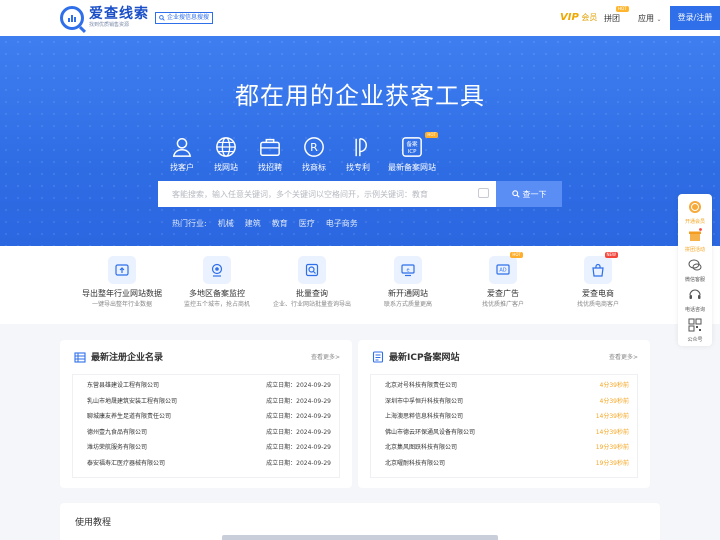 The height and width of the screenshot is (540, 720). What do you see at coordinates (504, 402) in the screenshot?
I see `list-item: 深圳市中孚恒升科技有限公司 4分39秒前` at bounding box center [504, 402].